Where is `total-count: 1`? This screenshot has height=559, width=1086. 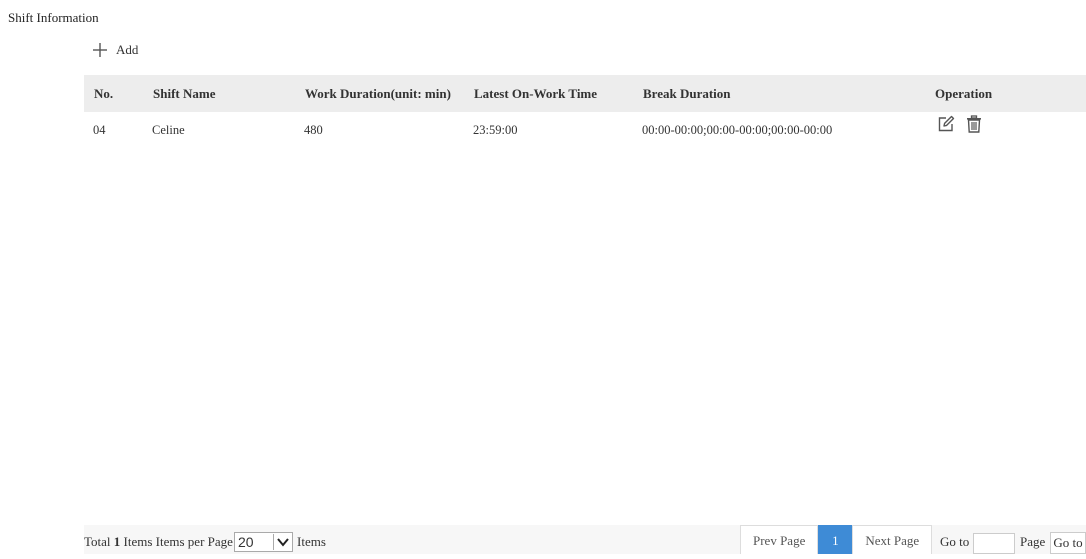 total-count: 1 is located at coordinates (117, 541).